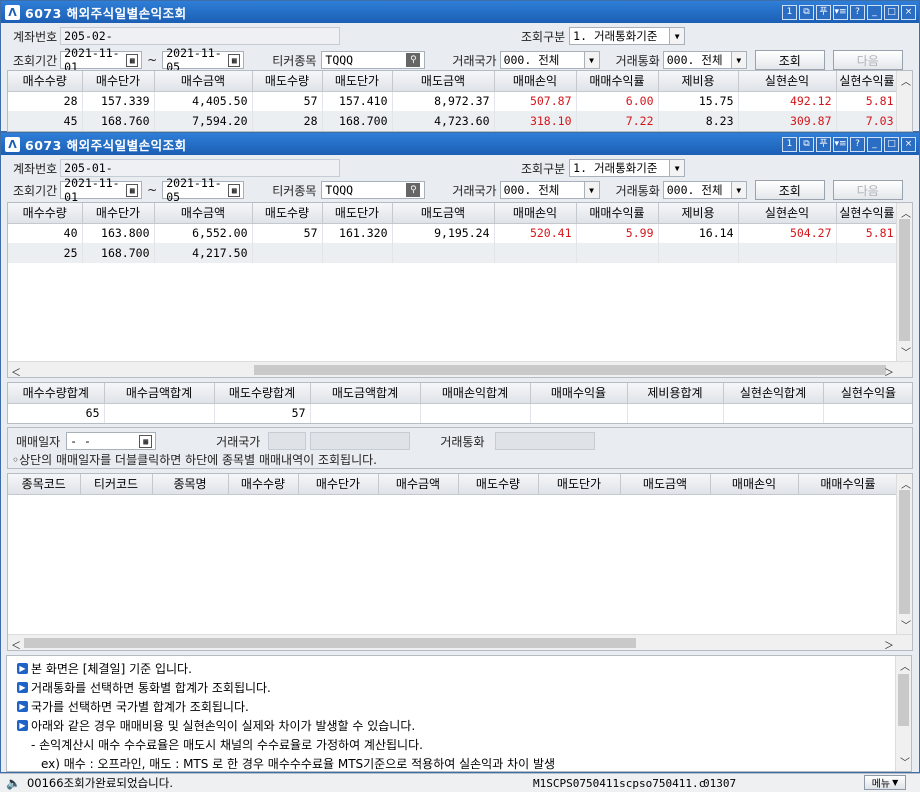 The width and height of the screenshot is (920, 792). Describe the element at coordinates (116, 484) in the screenshot. I see `col-header: 티커코드` at that location.